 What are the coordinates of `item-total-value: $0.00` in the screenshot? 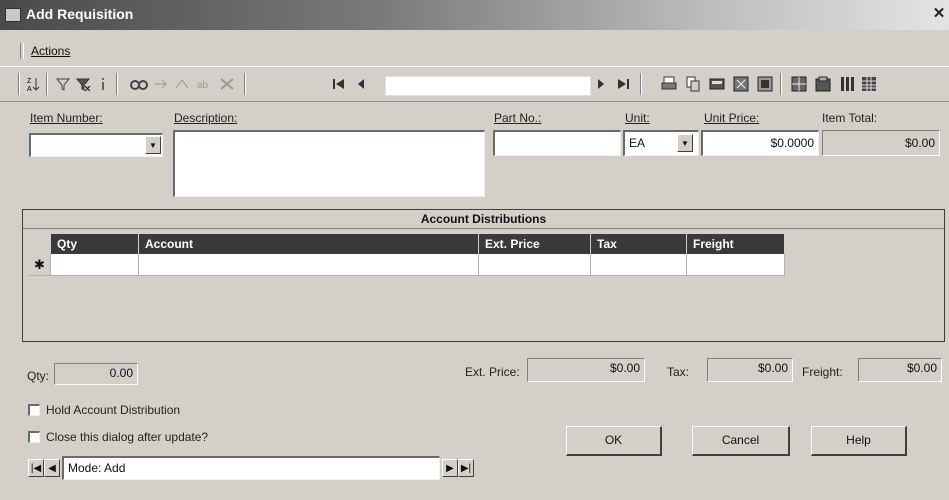 It's located at (919, 143).